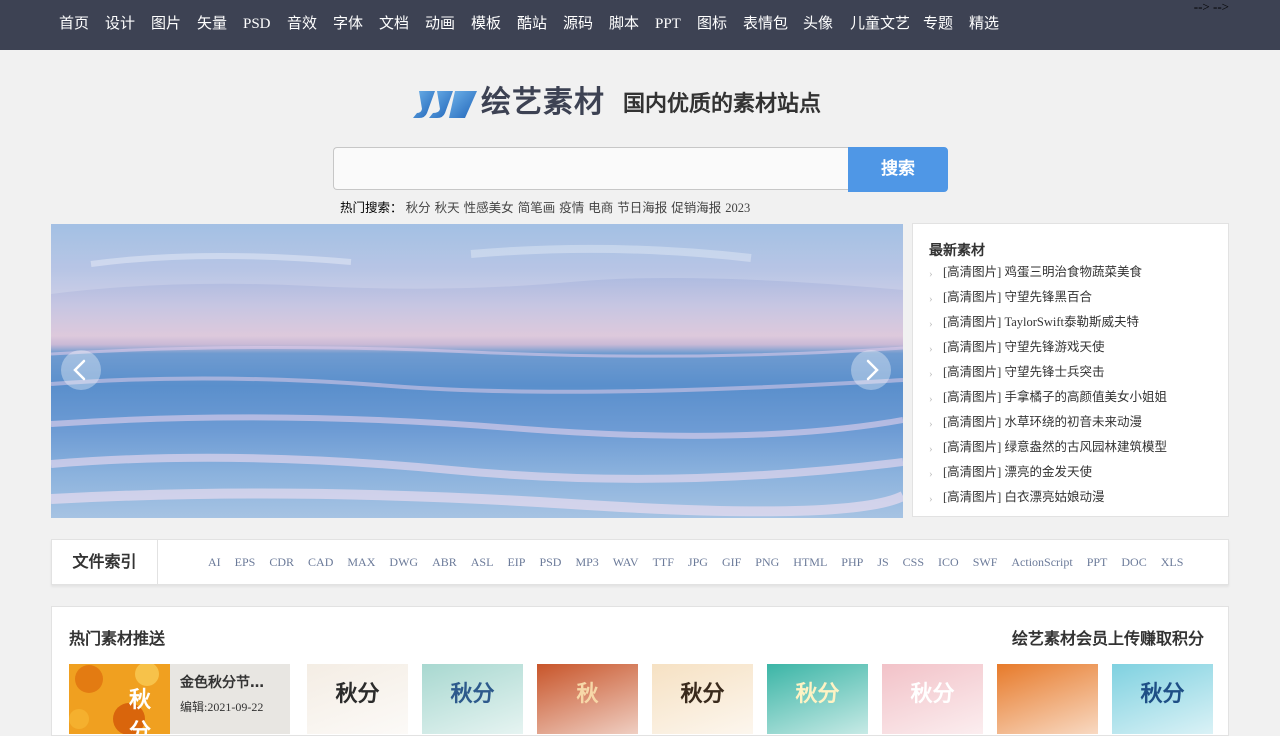 This screenshot has height=736, width=1280. Describe the element at coordinates (810, 562) in the screenshot. I see `file-type-link: HTML` at that location.